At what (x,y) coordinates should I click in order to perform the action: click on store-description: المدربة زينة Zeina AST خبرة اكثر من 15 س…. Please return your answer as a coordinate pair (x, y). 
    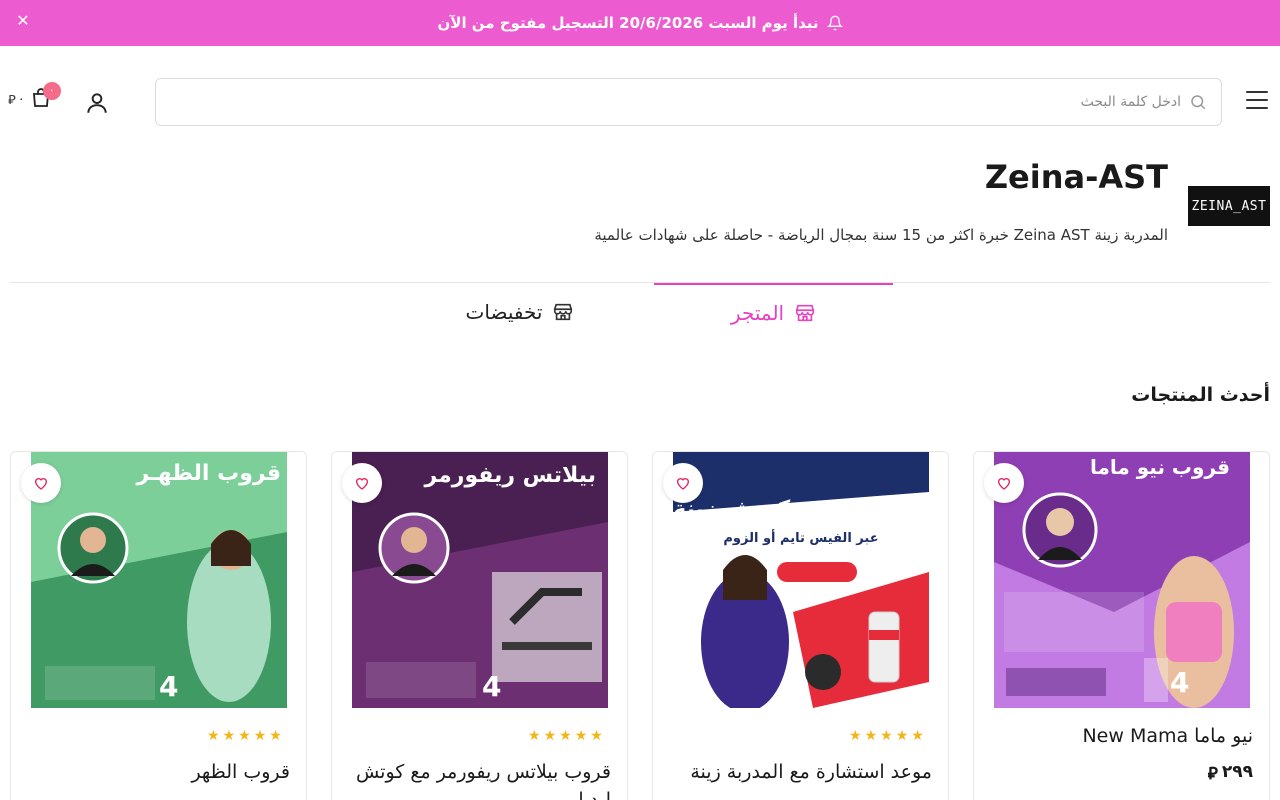
    Looking at the image, I should click on (881, 235).